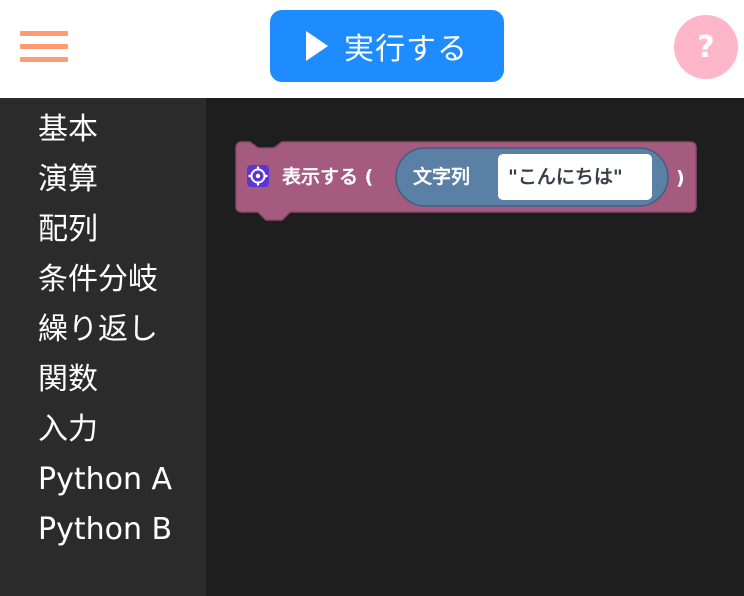  I want to click on toolbox-category-conditionals: 条件分岐, so click(103, 280).